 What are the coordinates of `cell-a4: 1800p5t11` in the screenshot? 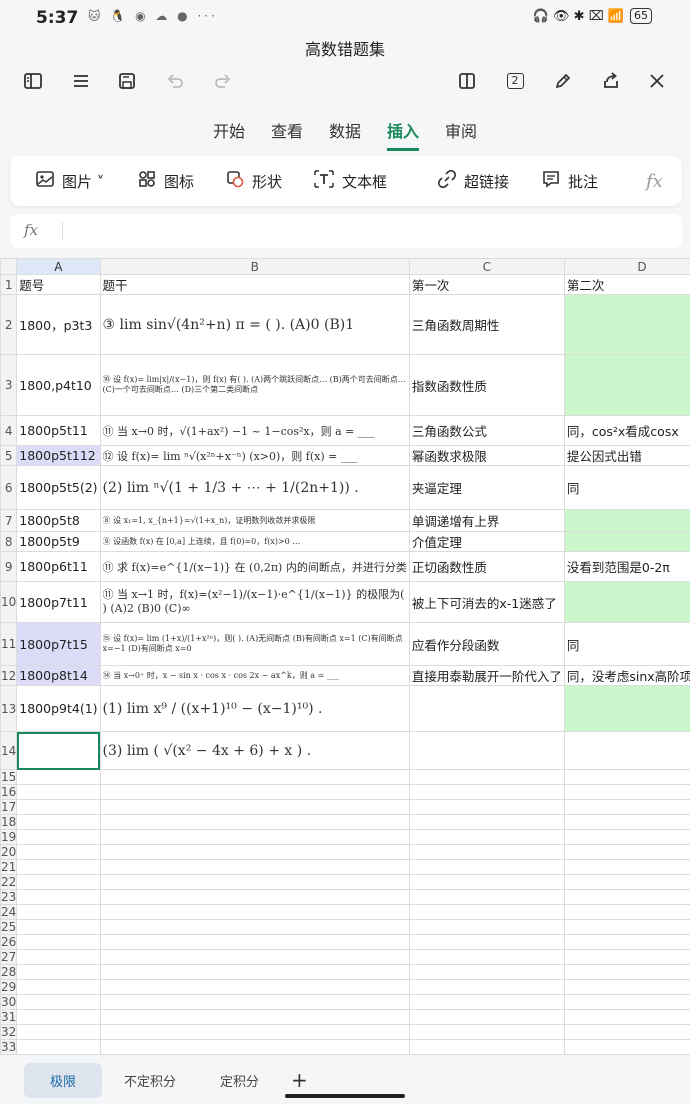 It's located at (58, 430).